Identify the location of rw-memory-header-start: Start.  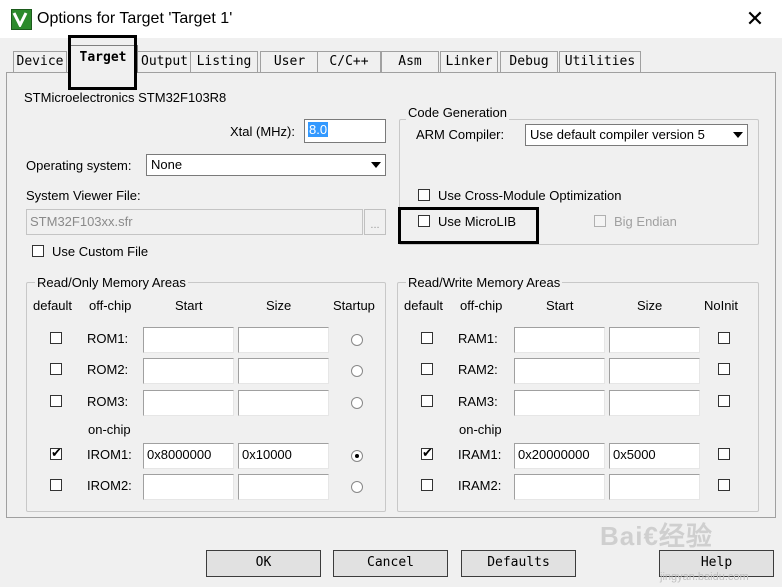
(560, 305).